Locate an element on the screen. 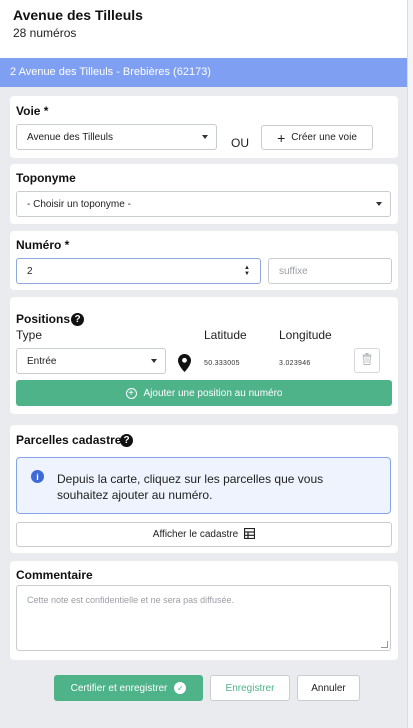 This screenshot has height=728, width=413. numero-label: Numéro * is located at coordinates (43, 245).